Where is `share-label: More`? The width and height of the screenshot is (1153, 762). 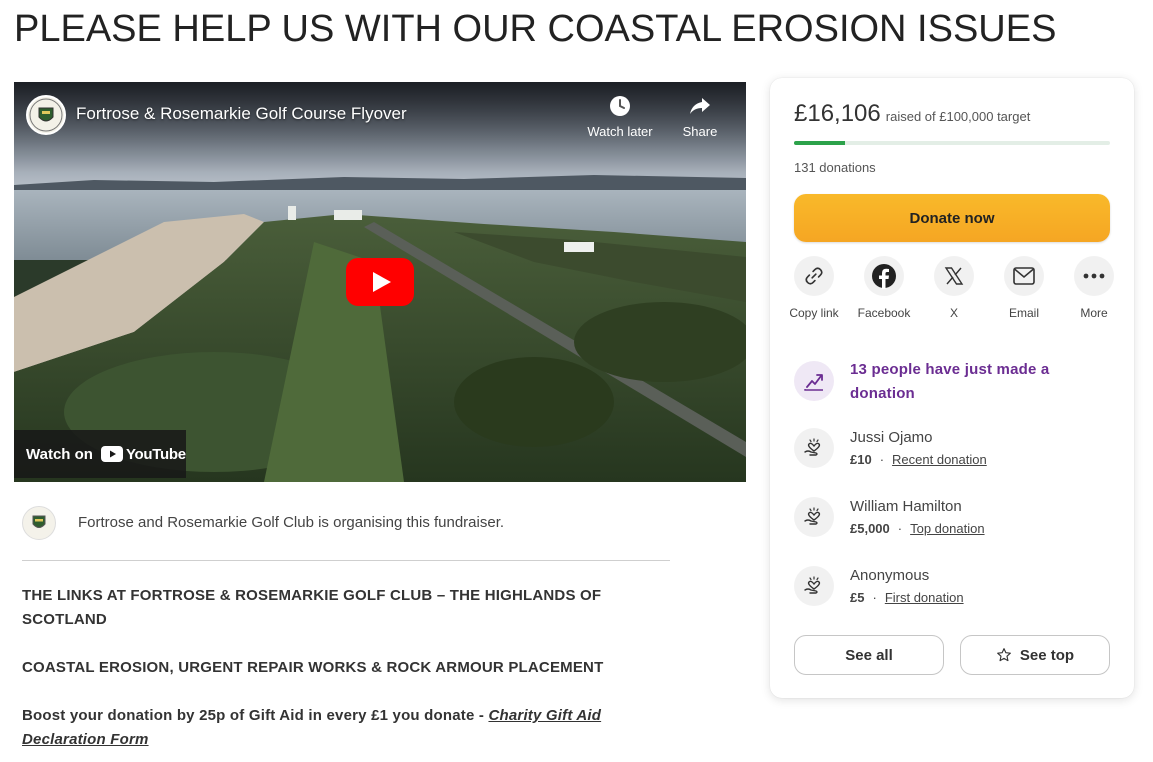
share-label: More is located at coordinates (1094, 313).